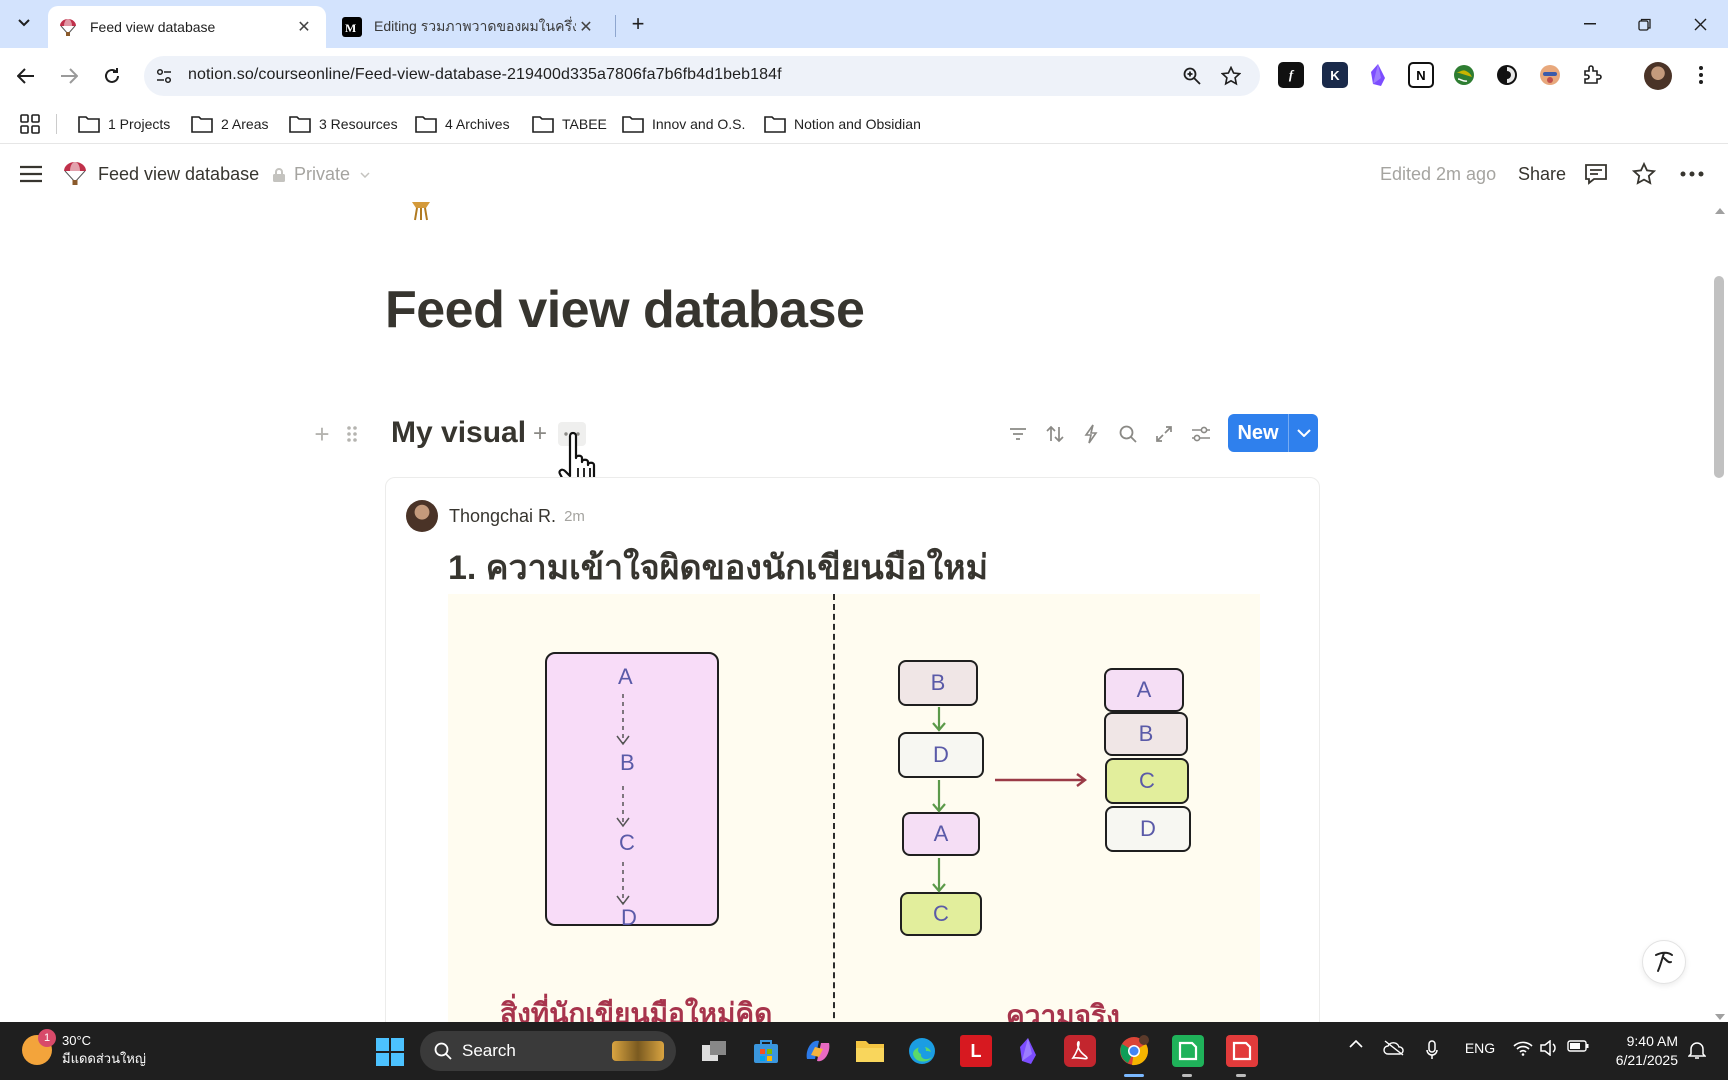  What do you see at coordinates (31, 174) in the screenshot?
I see `sidebar-menu-icon` at bounding box center [31, 174].